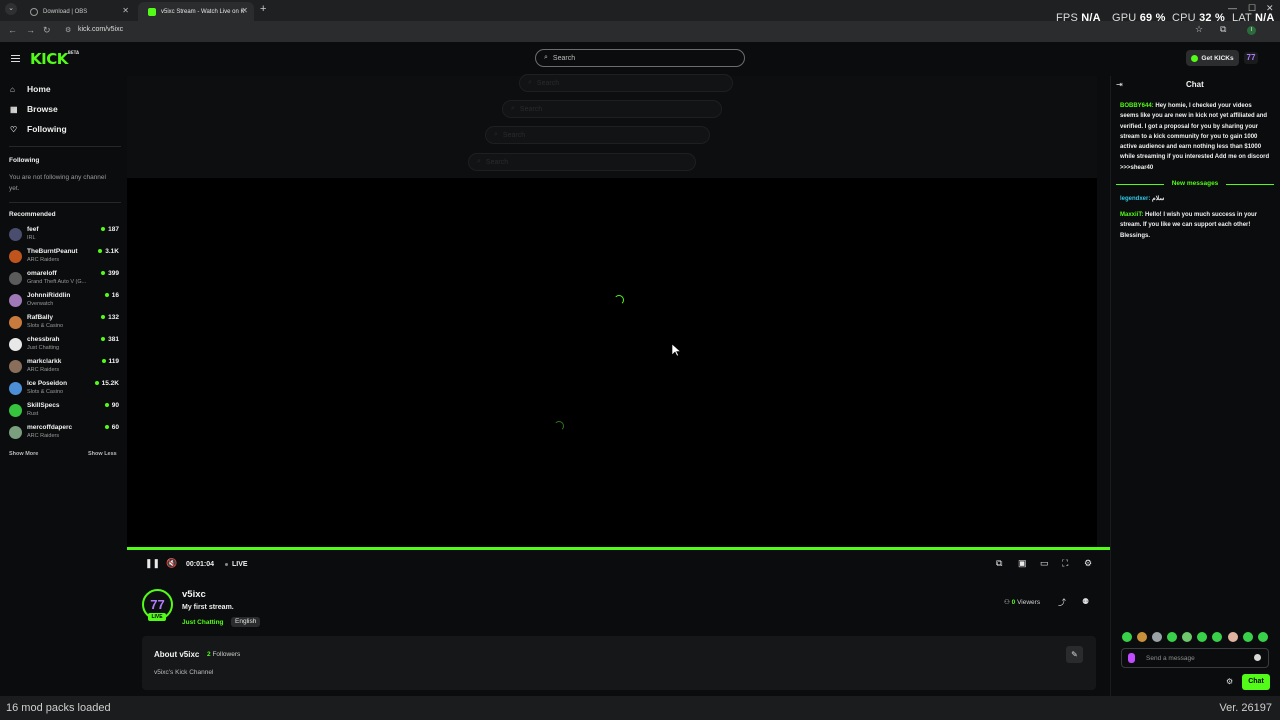 The width and height of the screenshot is (1280, 720). I want to click on pause-icon: ❚❚, so click(152, 563).